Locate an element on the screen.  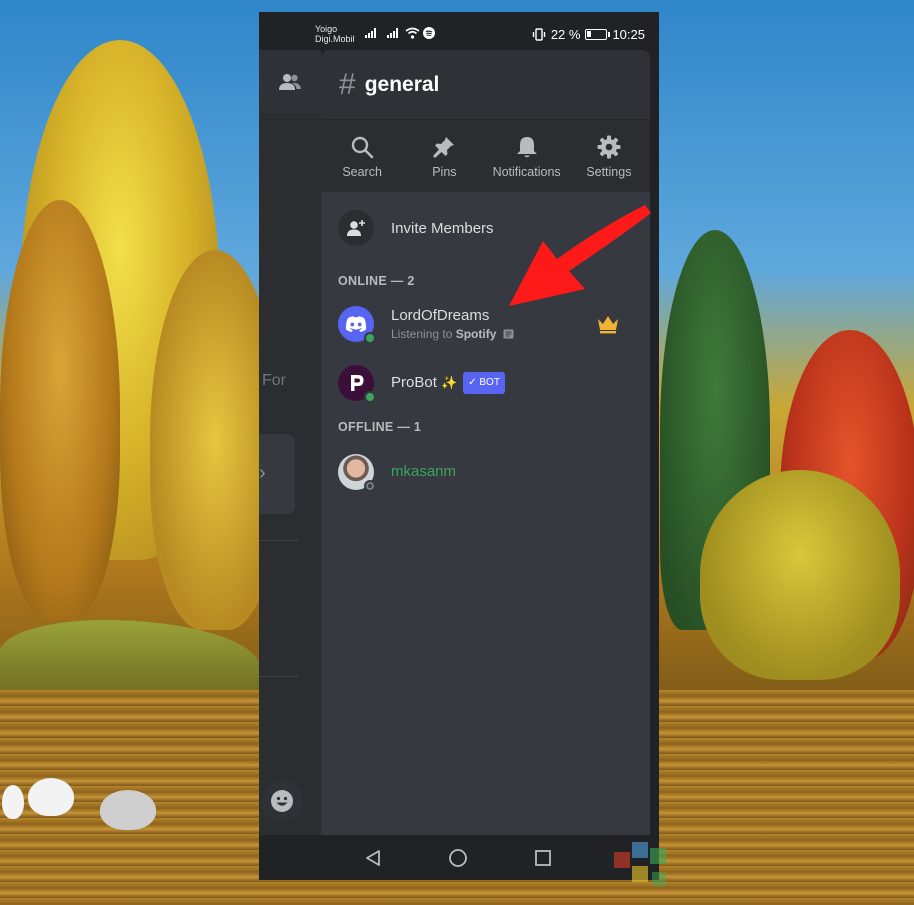
member-name: mkasanm is located at coordinates (424, 471).